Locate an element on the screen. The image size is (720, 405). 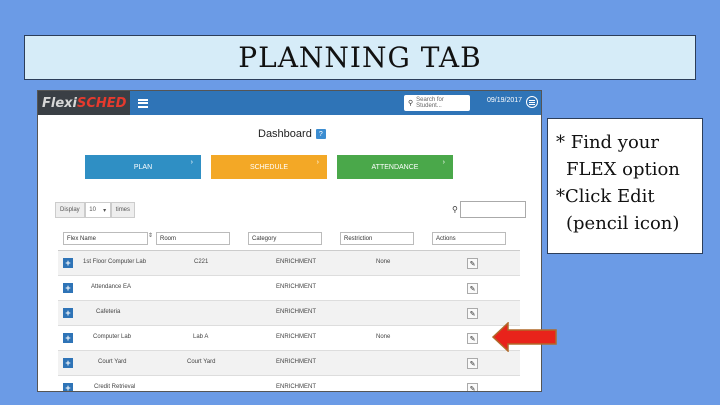
plan-button: PLAN › is located at coordinates (143, 167).